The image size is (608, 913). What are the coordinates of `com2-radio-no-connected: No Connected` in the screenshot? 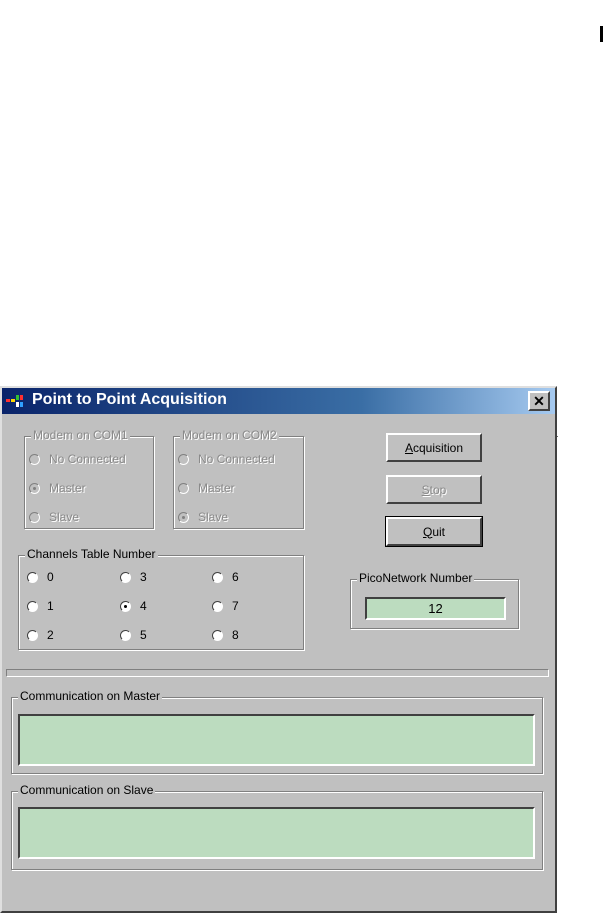 It's located at (226, 459).